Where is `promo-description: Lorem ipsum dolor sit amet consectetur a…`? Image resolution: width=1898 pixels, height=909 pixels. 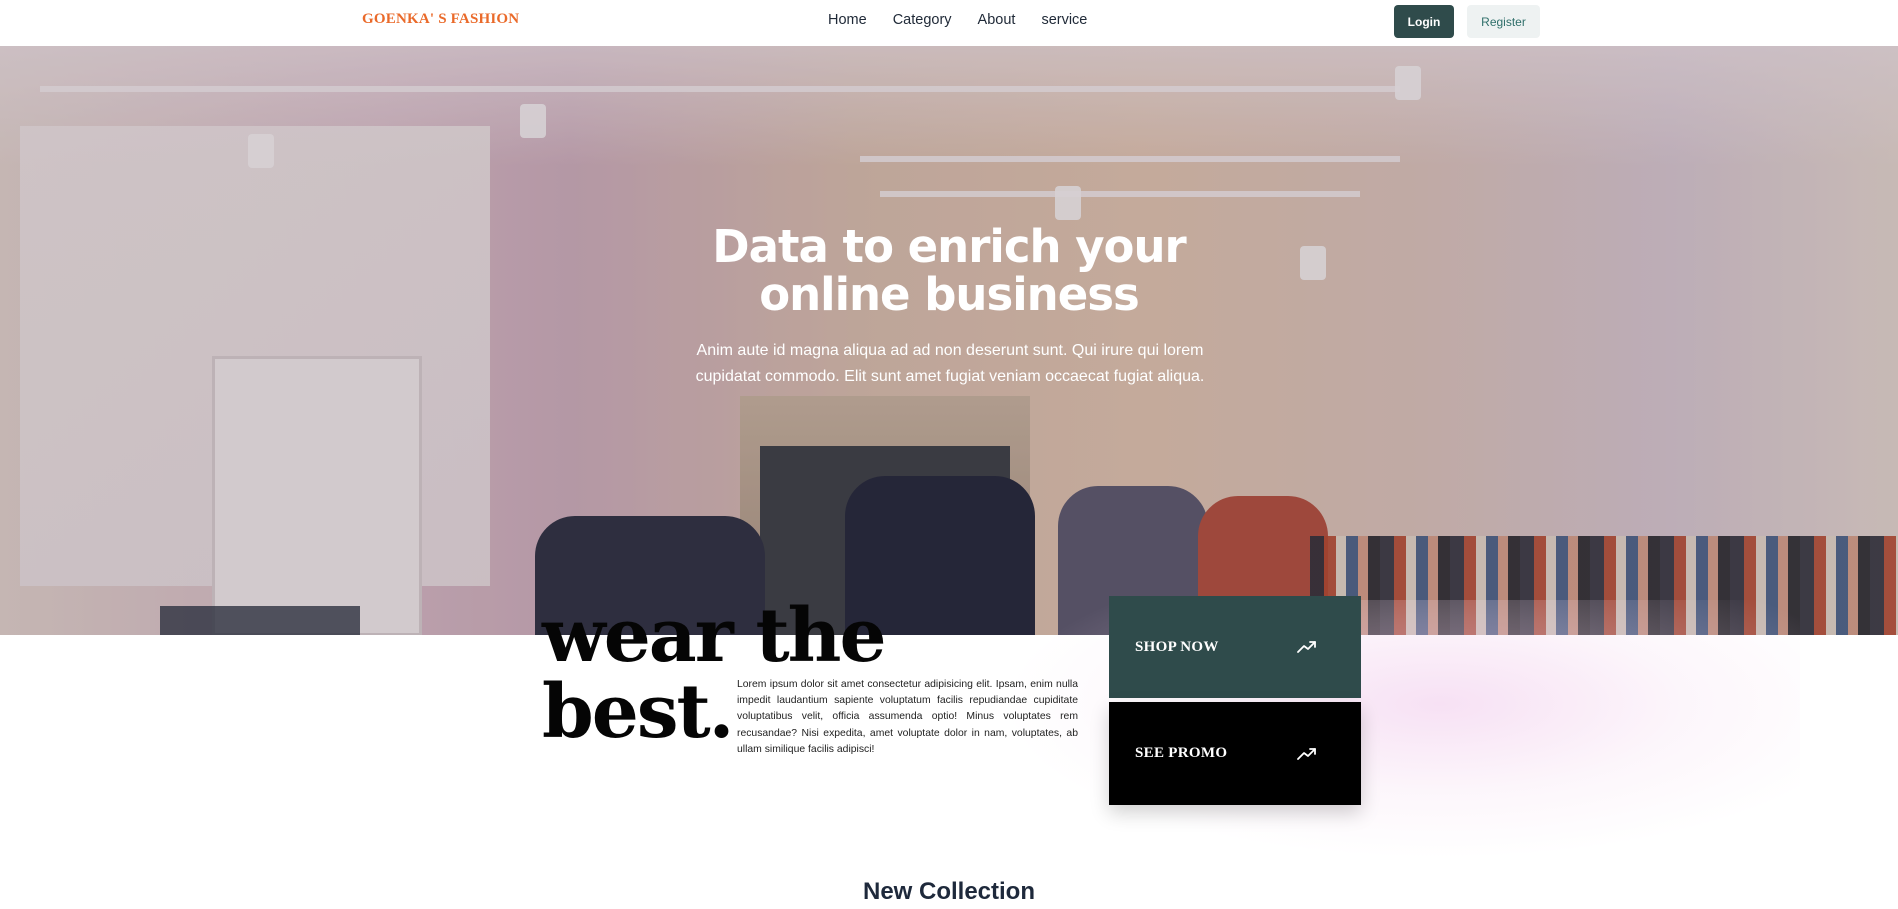
promo-description: Lorem ipsum dolor sit amet consectetur a… is located at coordinates (907, 717).